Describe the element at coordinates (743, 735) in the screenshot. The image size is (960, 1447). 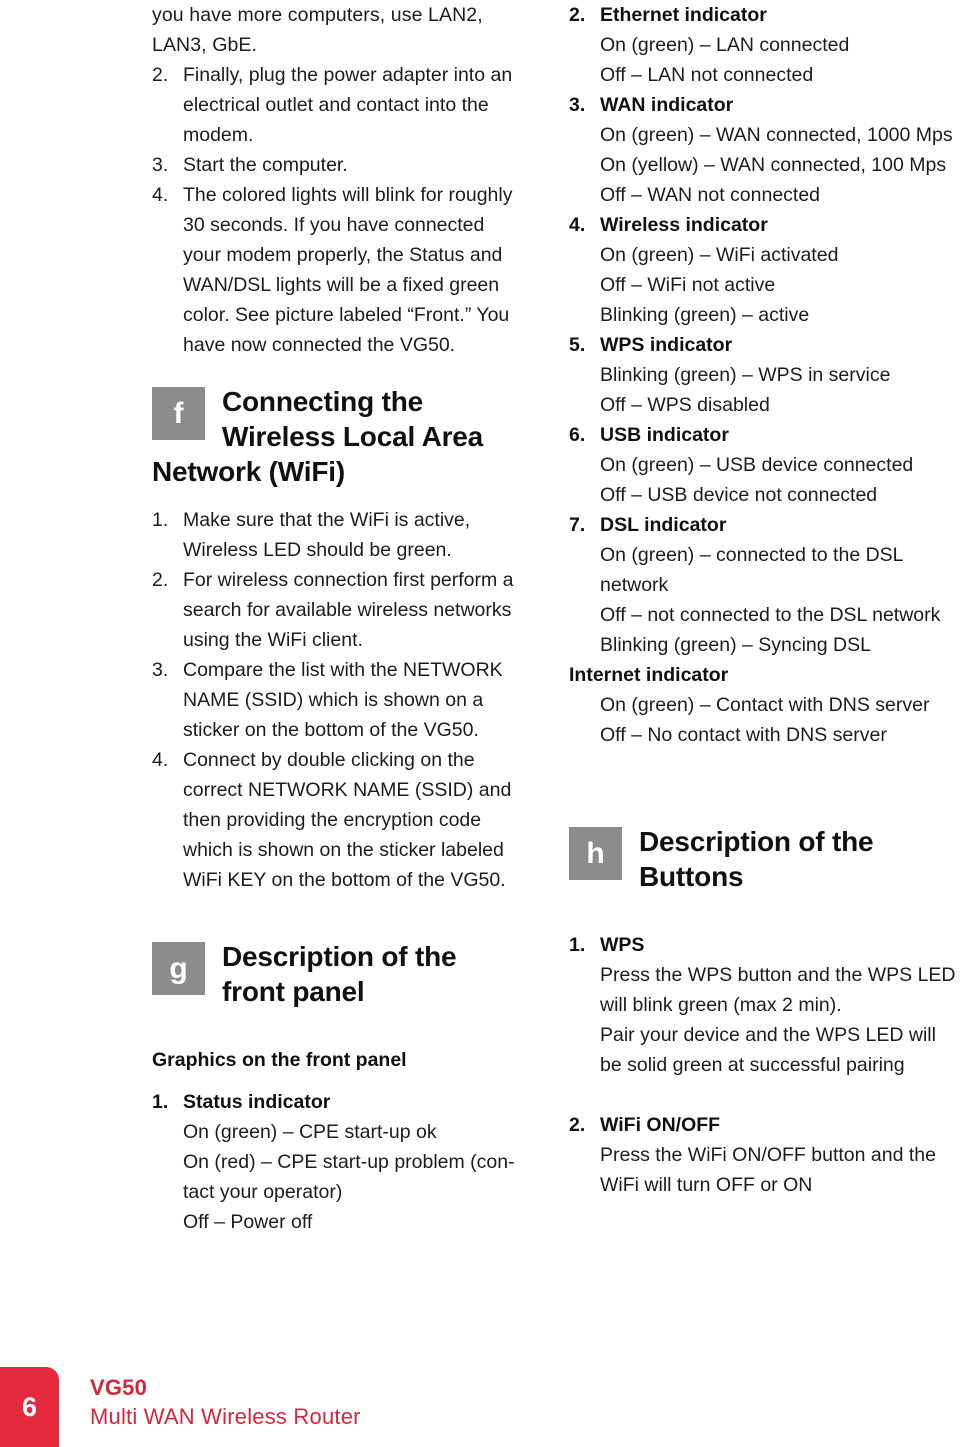
I see `indicator-state-line: Off – No contact with DNS server` at that location.